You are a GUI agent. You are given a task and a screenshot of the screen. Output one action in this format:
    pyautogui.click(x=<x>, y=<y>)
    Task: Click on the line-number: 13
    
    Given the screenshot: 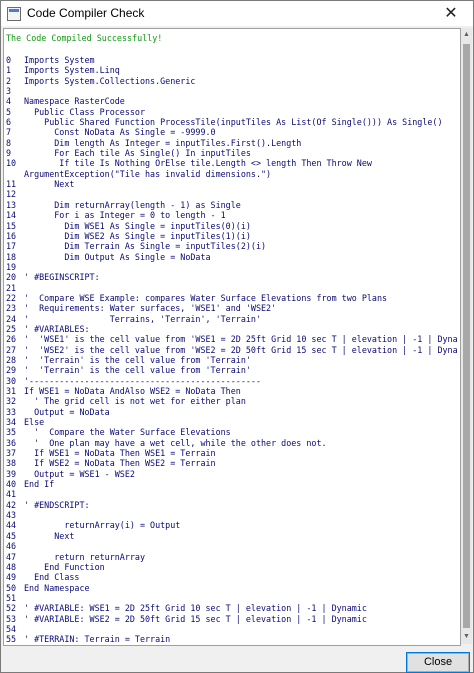 What is the action you would take?
    pyautogui.click(x=11, y=204)
    